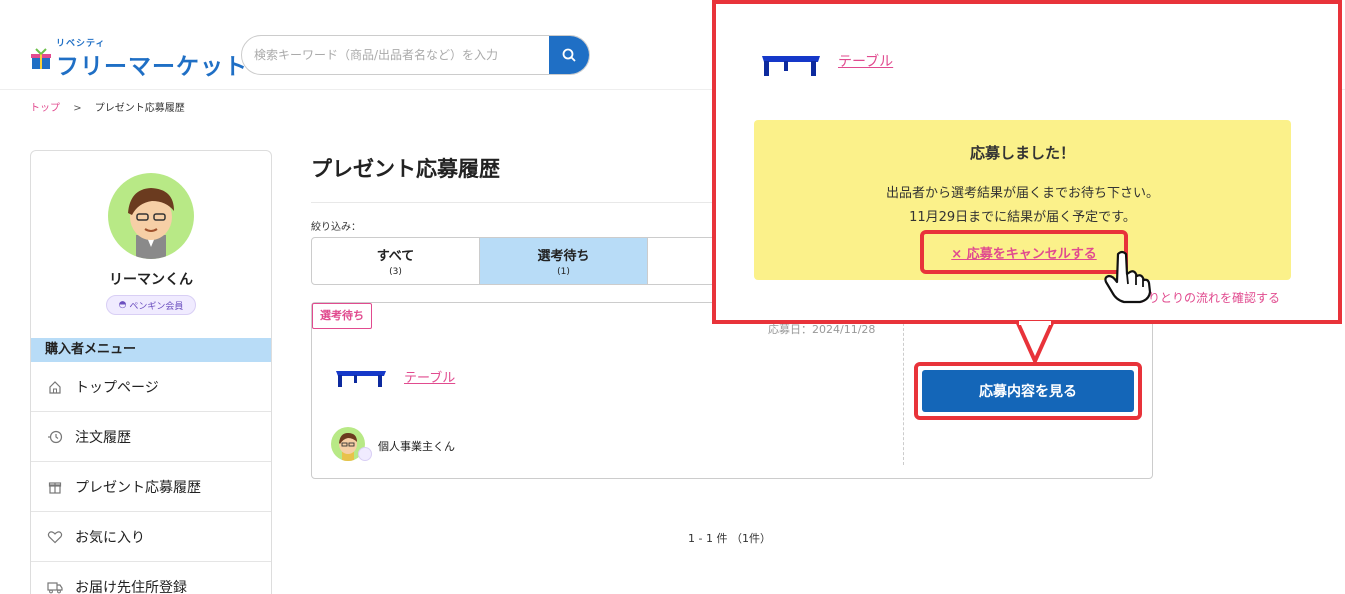 This screenshot has height=594, width=1345. I want to click on buyer-menu-header: 購入者メニュー, so click(151, 350).